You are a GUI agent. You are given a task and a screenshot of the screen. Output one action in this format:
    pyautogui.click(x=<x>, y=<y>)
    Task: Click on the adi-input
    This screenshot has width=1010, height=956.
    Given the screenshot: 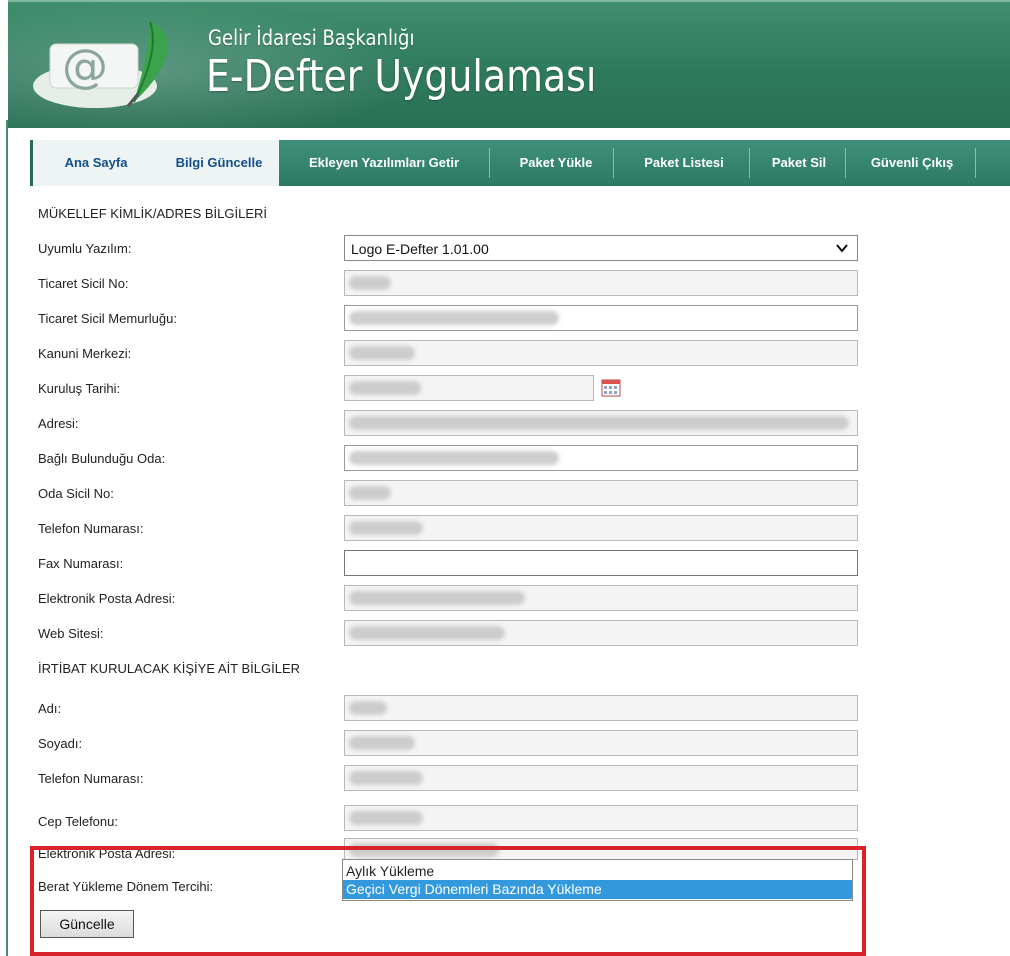 What is the action you would take?
    pyautogui.click(x=601, y=708)
    